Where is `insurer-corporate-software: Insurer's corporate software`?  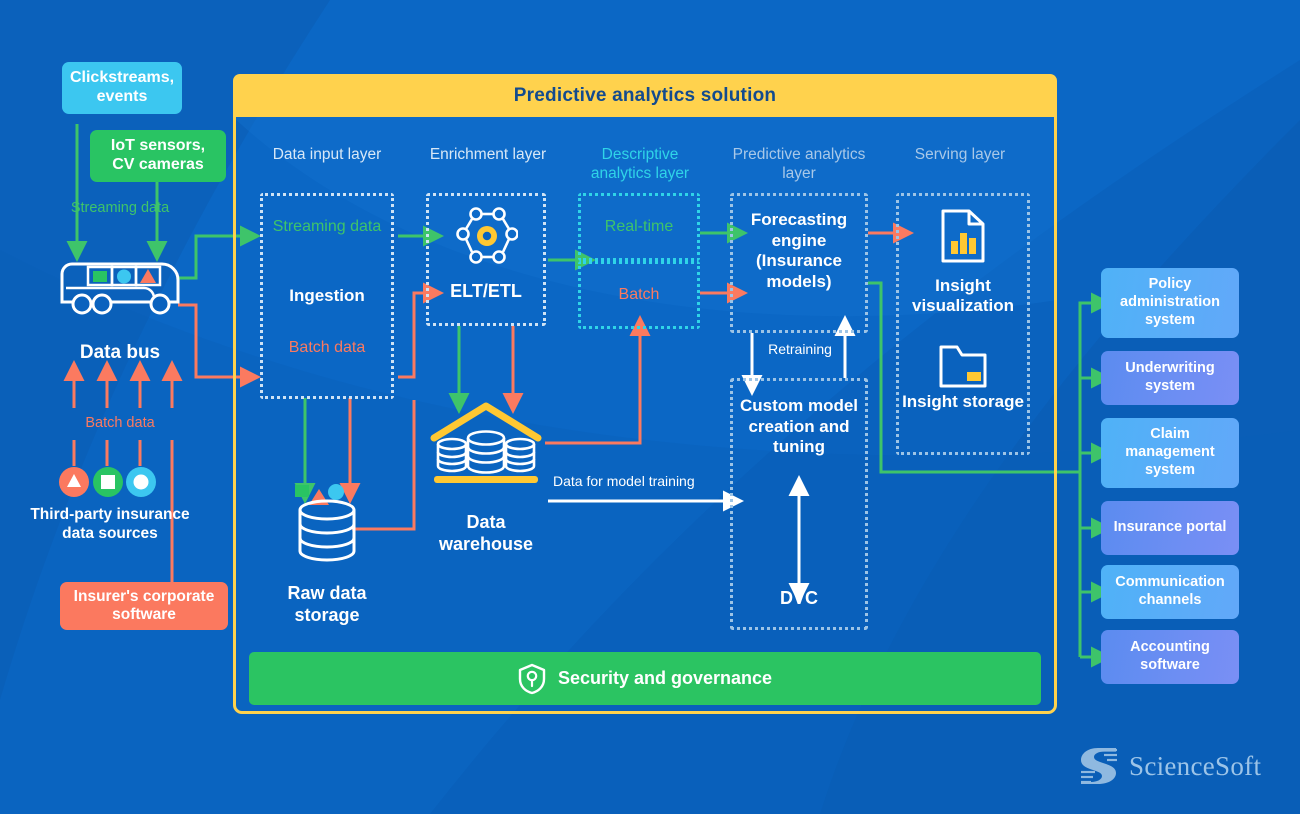
insurer-corporate-software: Insurer's corporate software is located at coordinates (144, 606).